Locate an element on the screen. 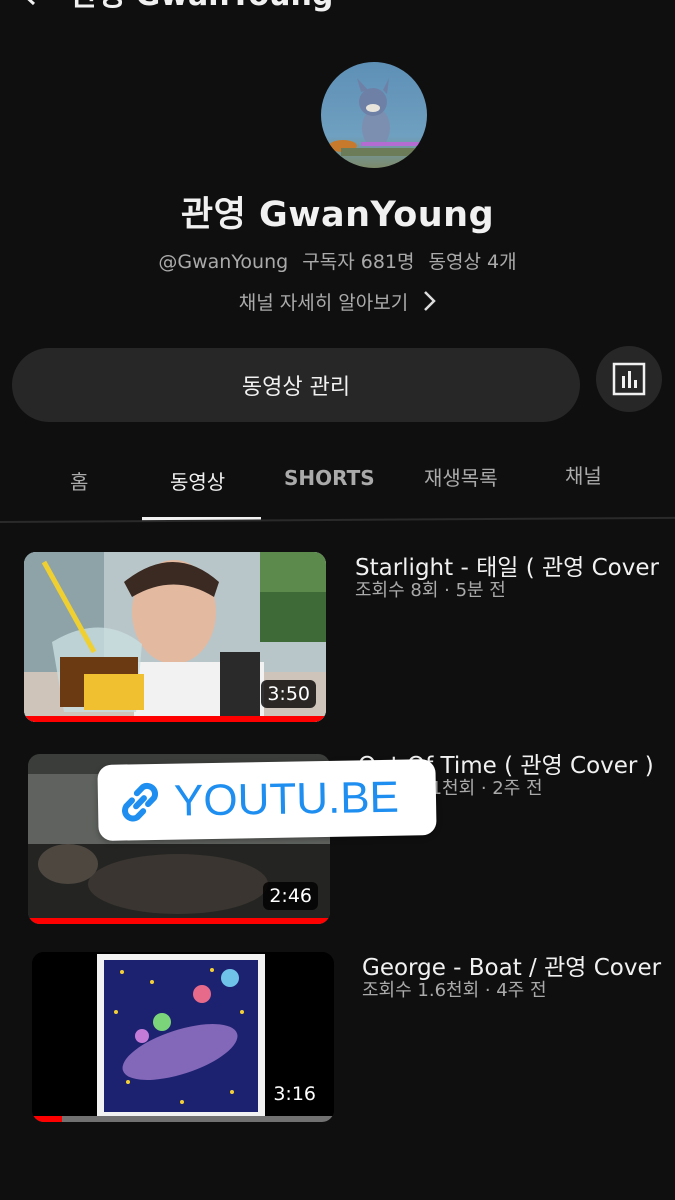  link-sticker: YOUTU.BE is located at coordinates (267, 800).